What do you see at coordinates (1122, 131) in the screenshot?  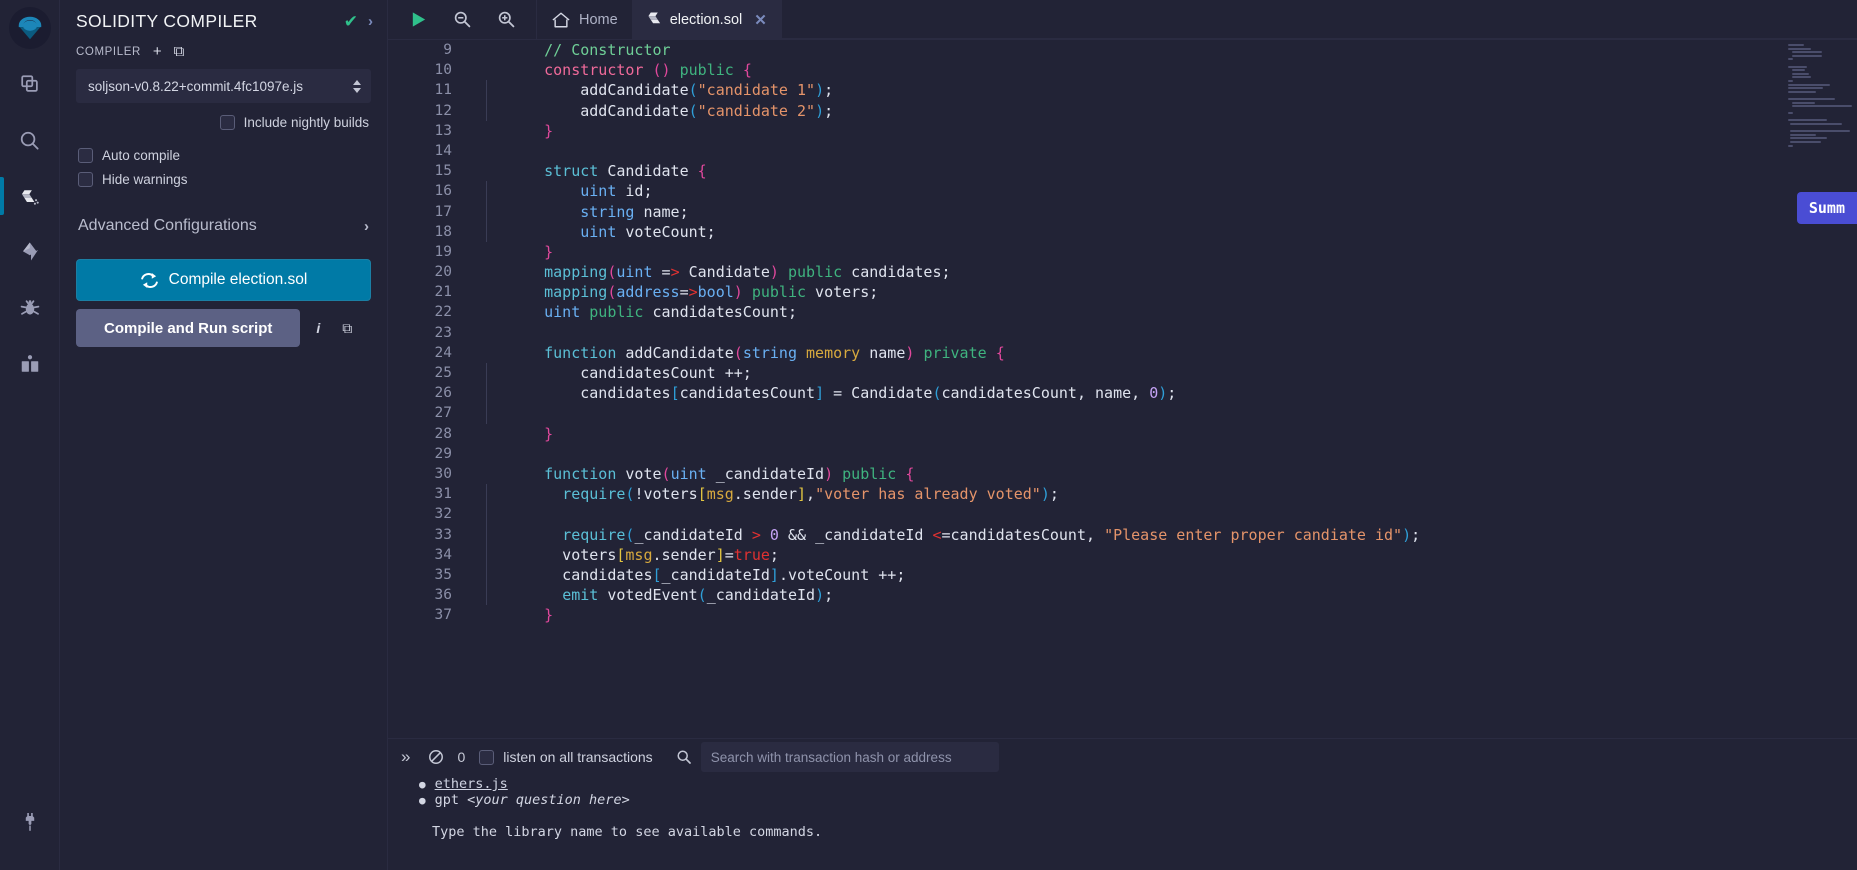 I see `code-line: 13 }` at bounding box center [1122, 131].